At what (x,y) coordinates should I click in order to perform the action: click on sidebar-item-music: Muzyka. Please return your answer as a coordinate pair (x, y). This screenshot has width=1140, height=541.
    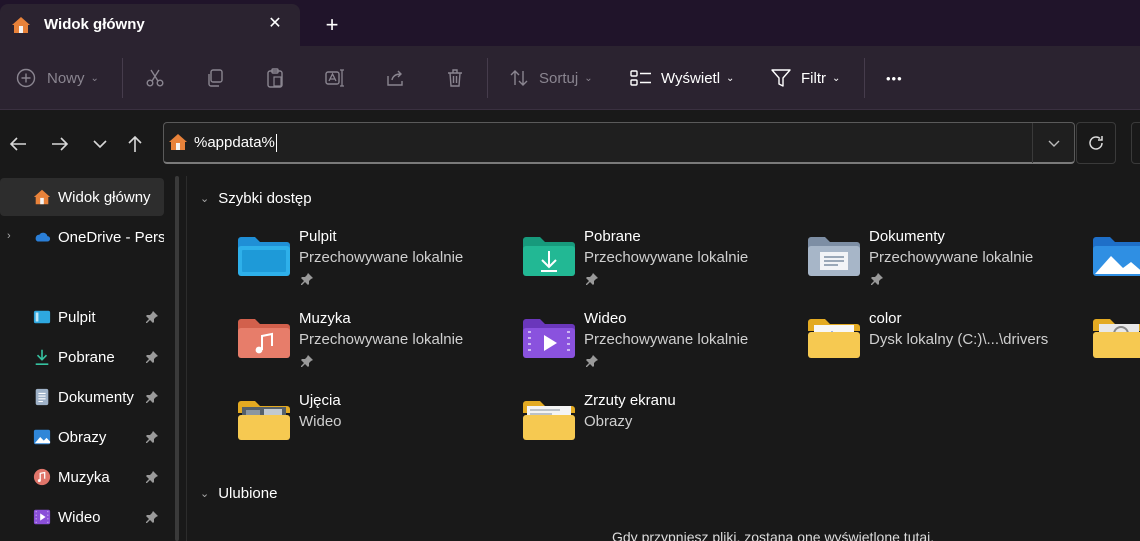
    Looking at the image, I should click on (82, 477).